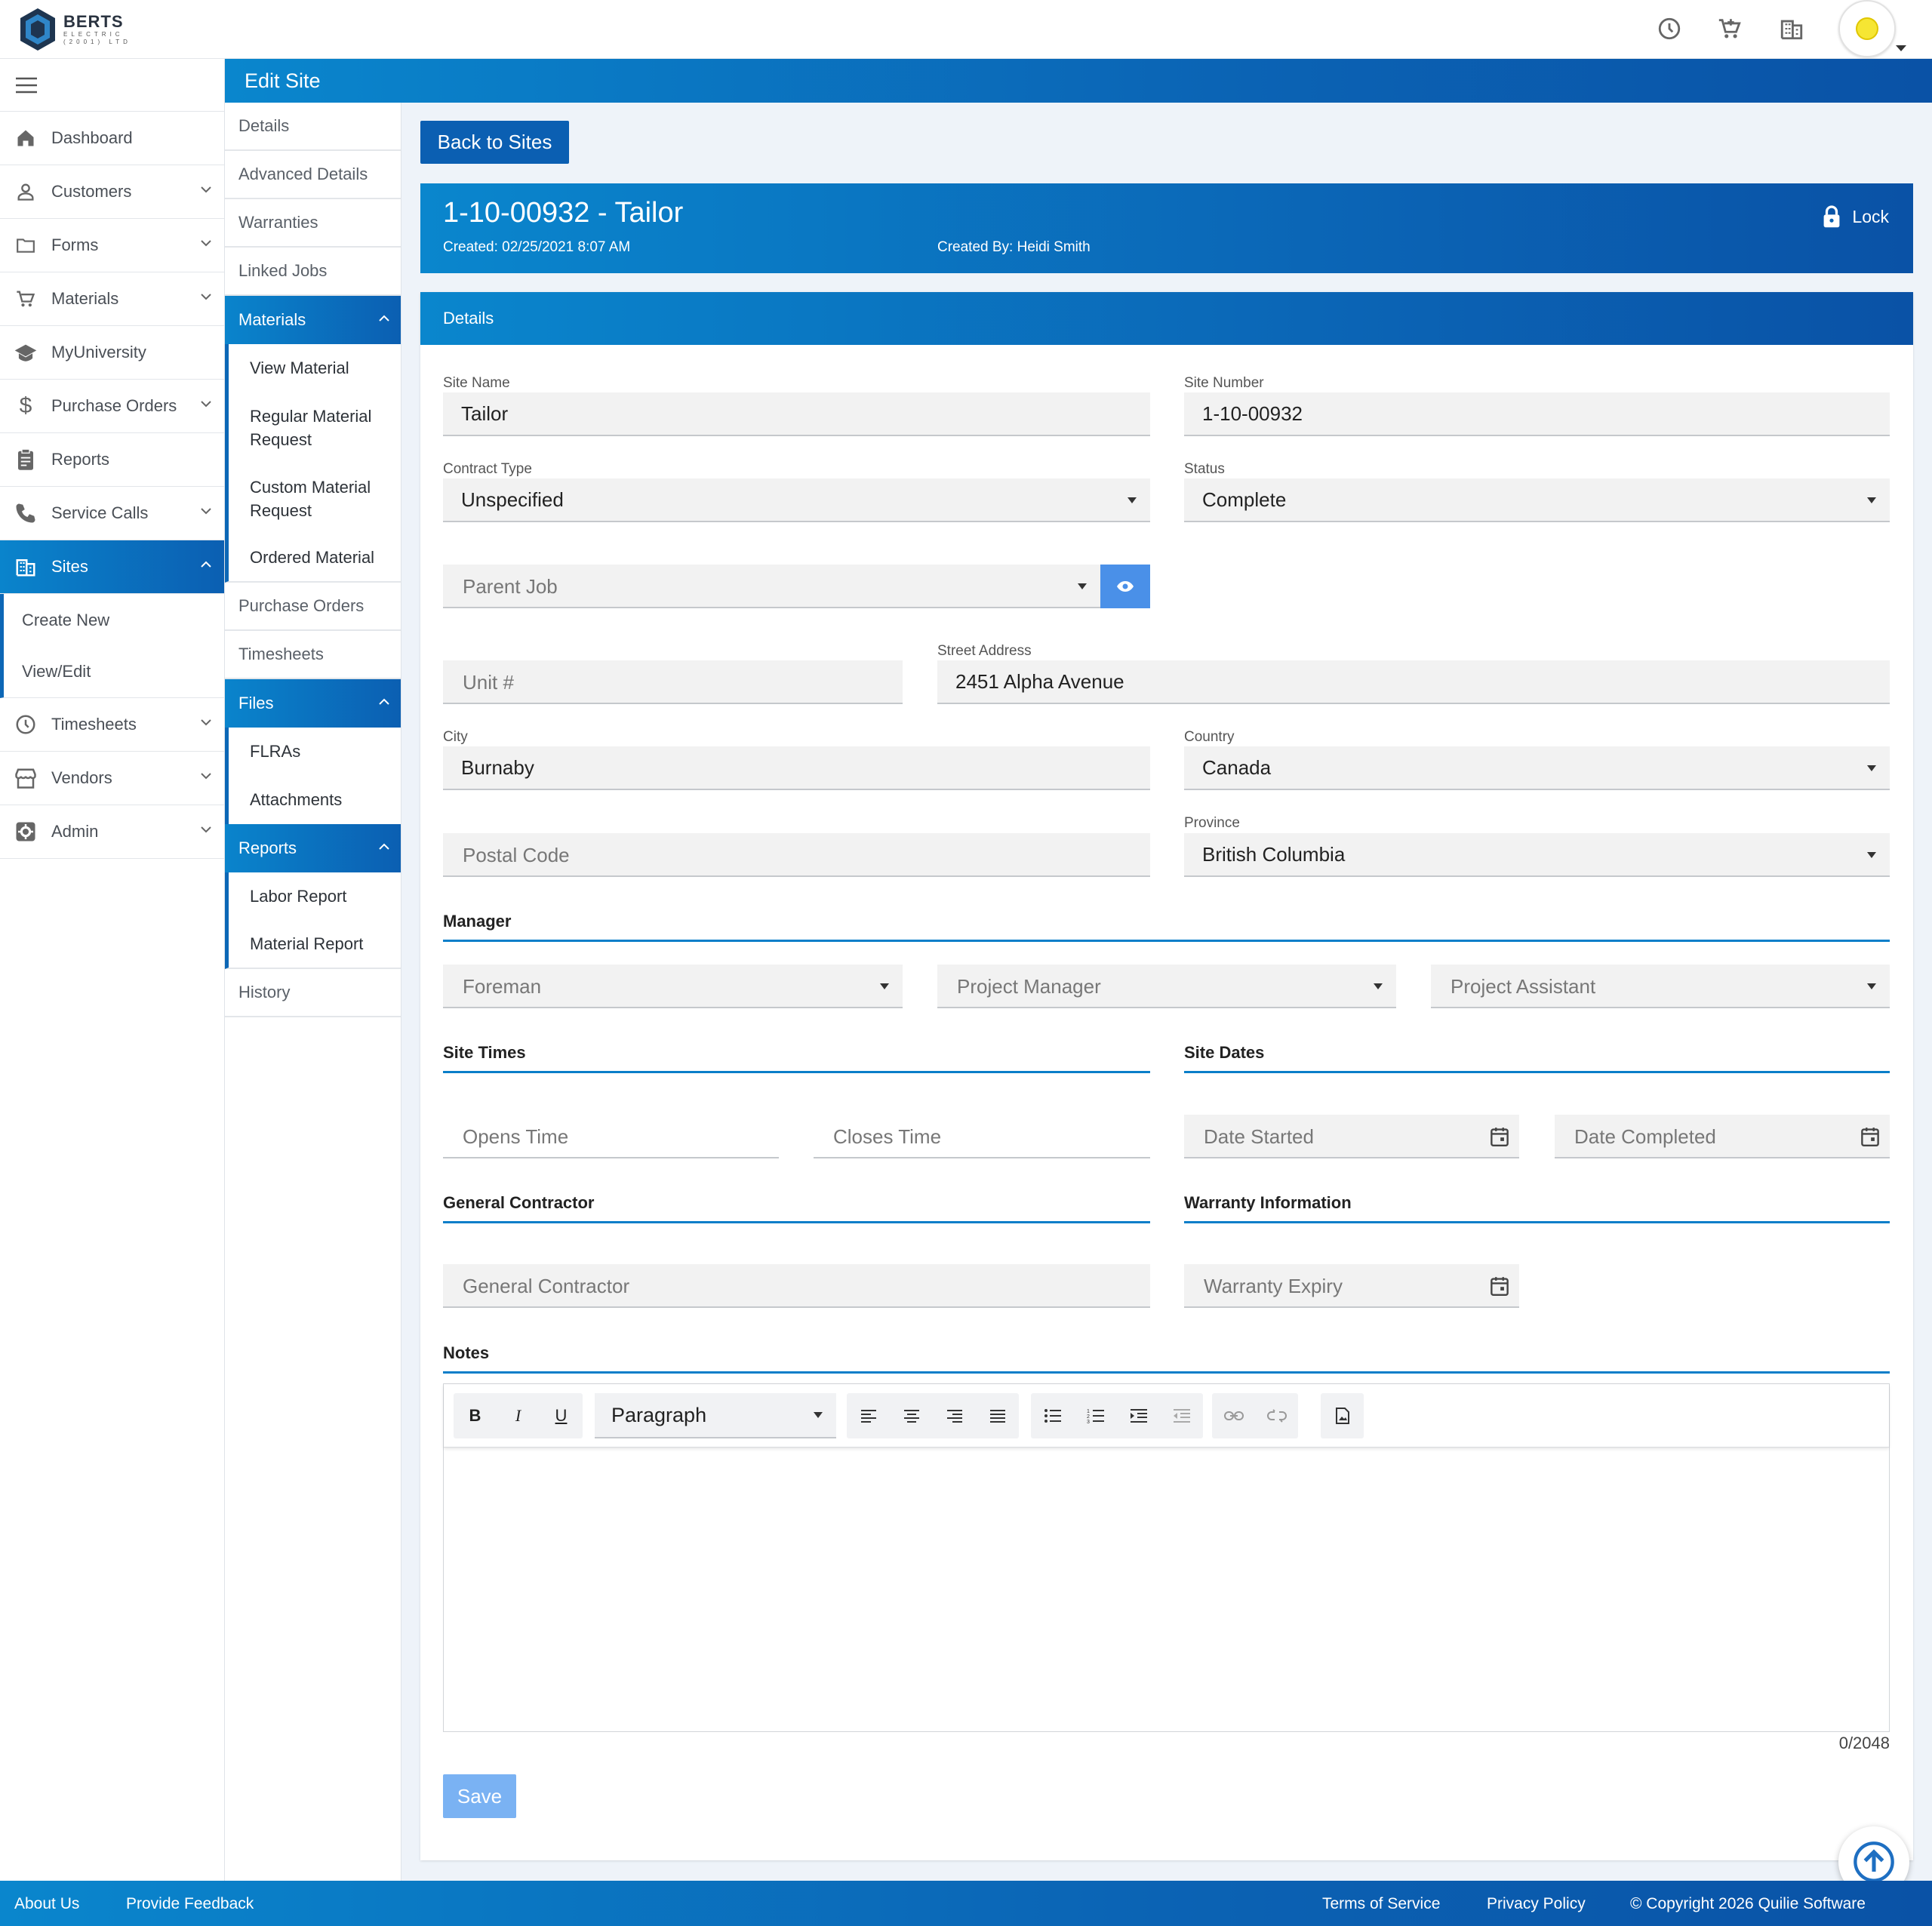 Image resolution: width=1932 pixels, height=1926 pixels. I want to click on sidebar-item-dashboard: Dashboard, so click(112, 138).